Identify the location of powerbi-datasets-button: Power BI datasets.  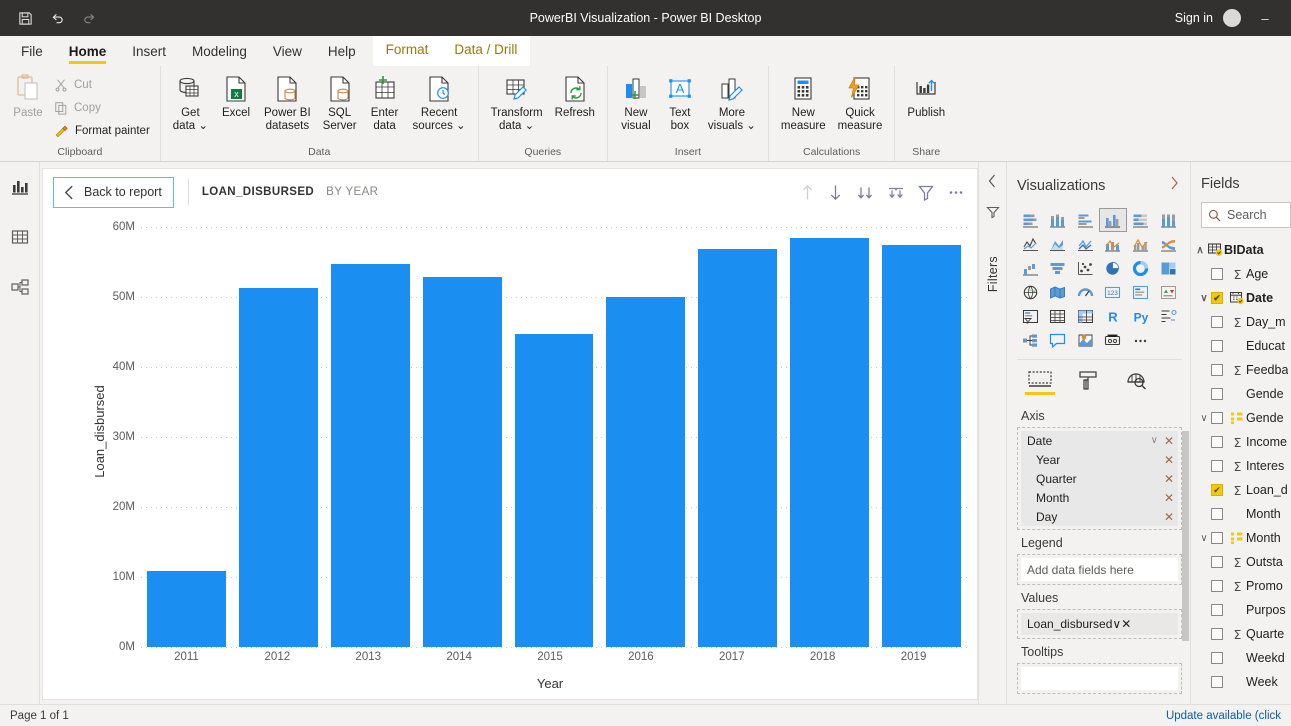
(287, 102).